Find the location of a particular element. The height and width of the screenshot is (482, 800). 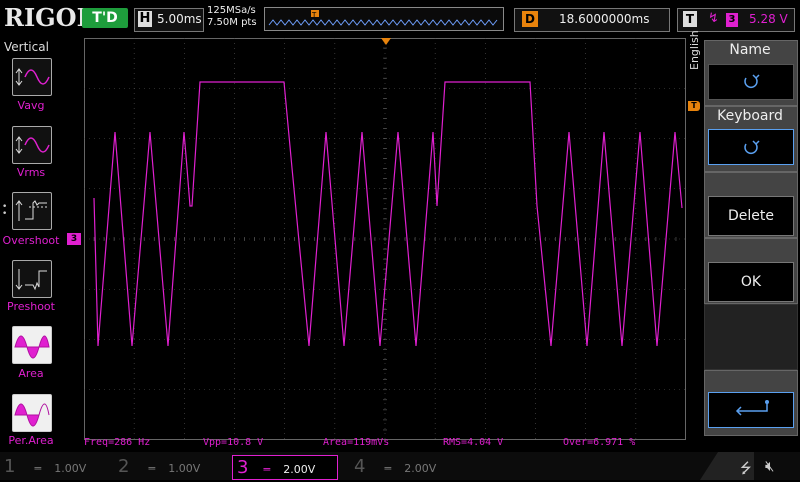

trigger-edge-icon: ↯ is located at coordinates (713, 18).